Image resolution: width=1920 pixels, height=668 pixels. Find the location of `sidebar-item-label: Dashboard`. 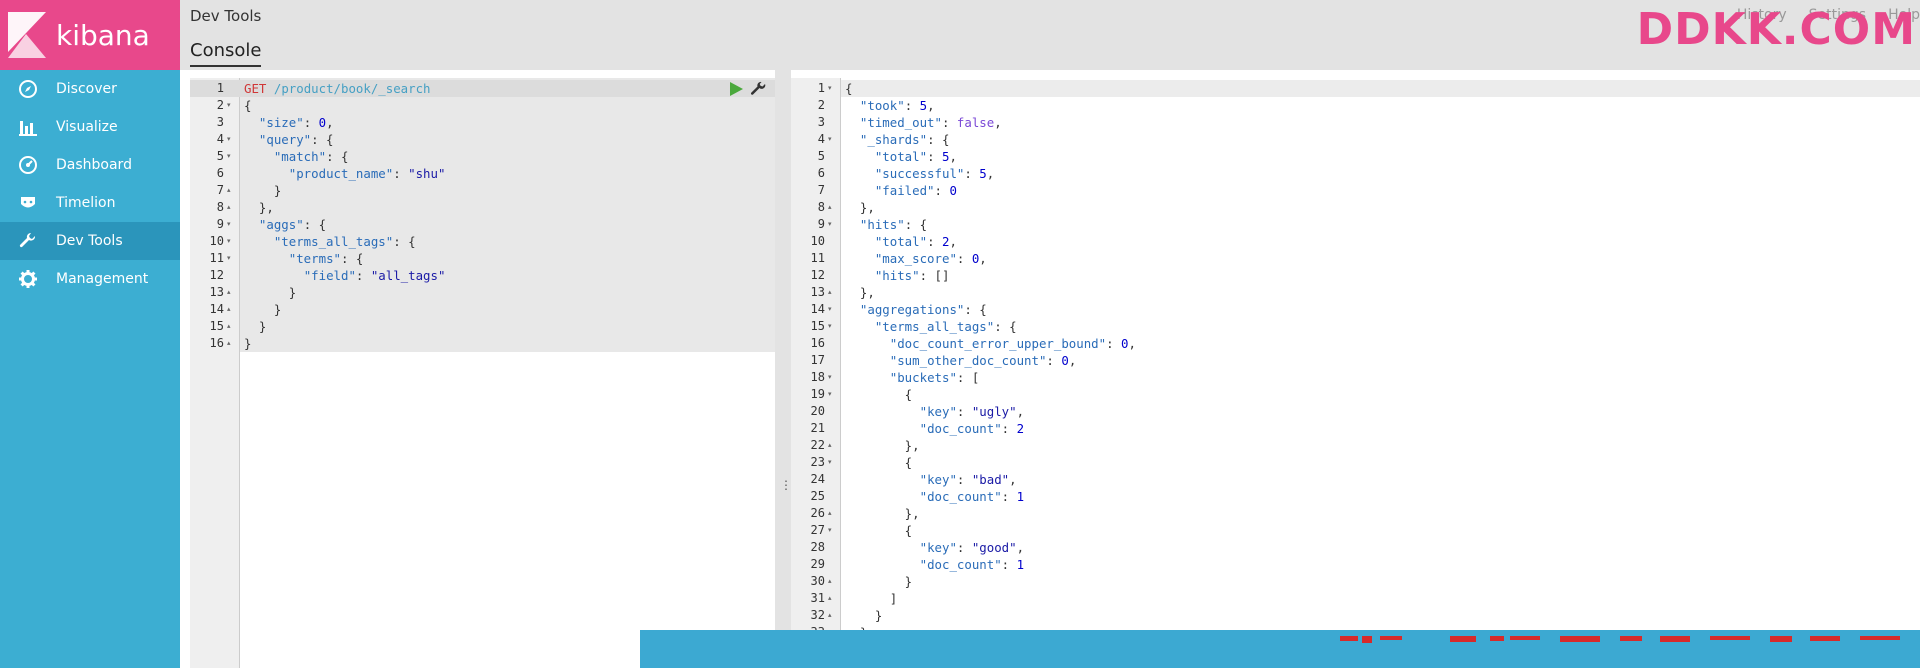

sidebar-item-label: Dashboard is located at coordinates (94, 165).